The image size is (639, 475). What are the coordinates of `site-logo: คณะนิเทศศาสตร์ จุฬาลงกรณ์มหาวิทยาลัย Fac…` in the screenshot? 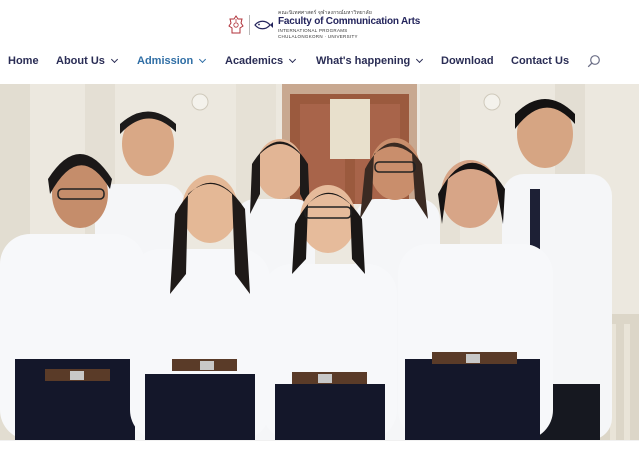 It's located at (324, 25).